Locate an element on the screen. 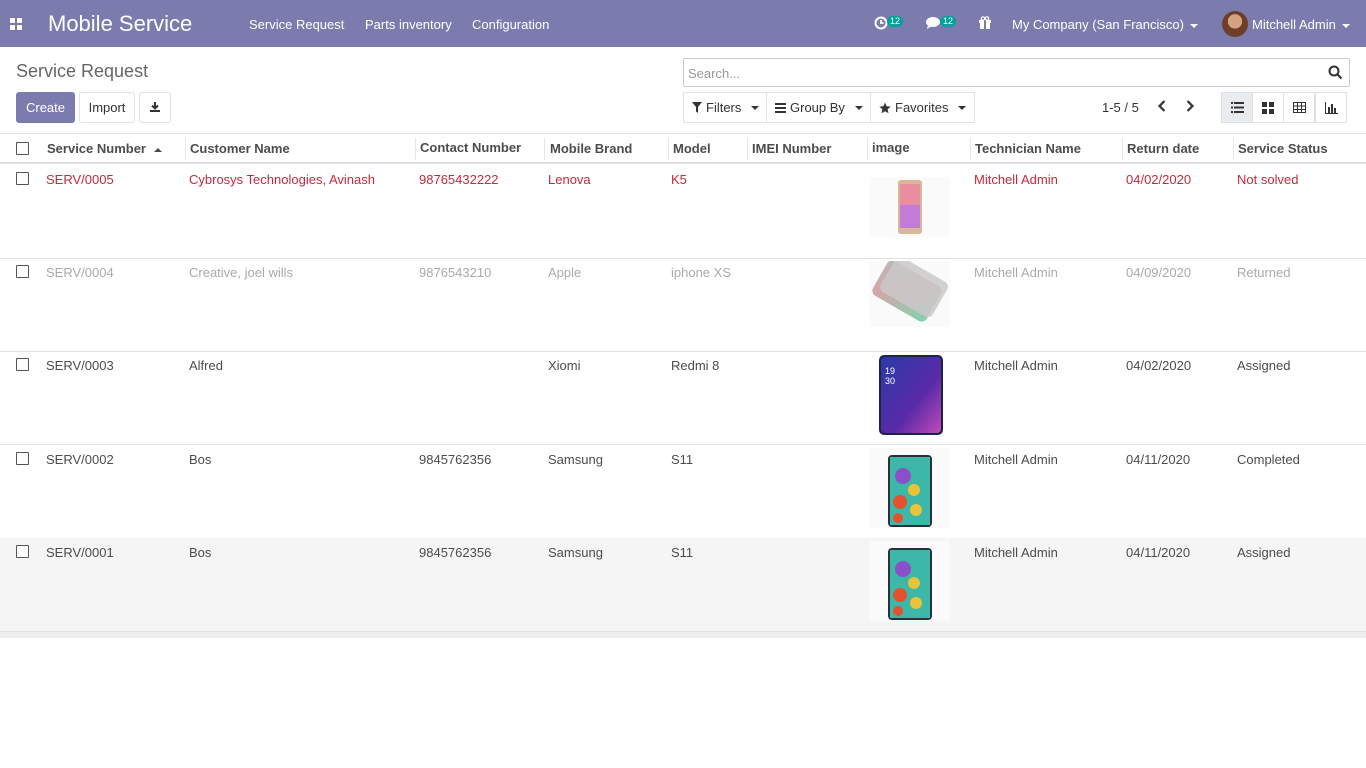  favorites-label: Favorites is located at coordinates (922, 107).